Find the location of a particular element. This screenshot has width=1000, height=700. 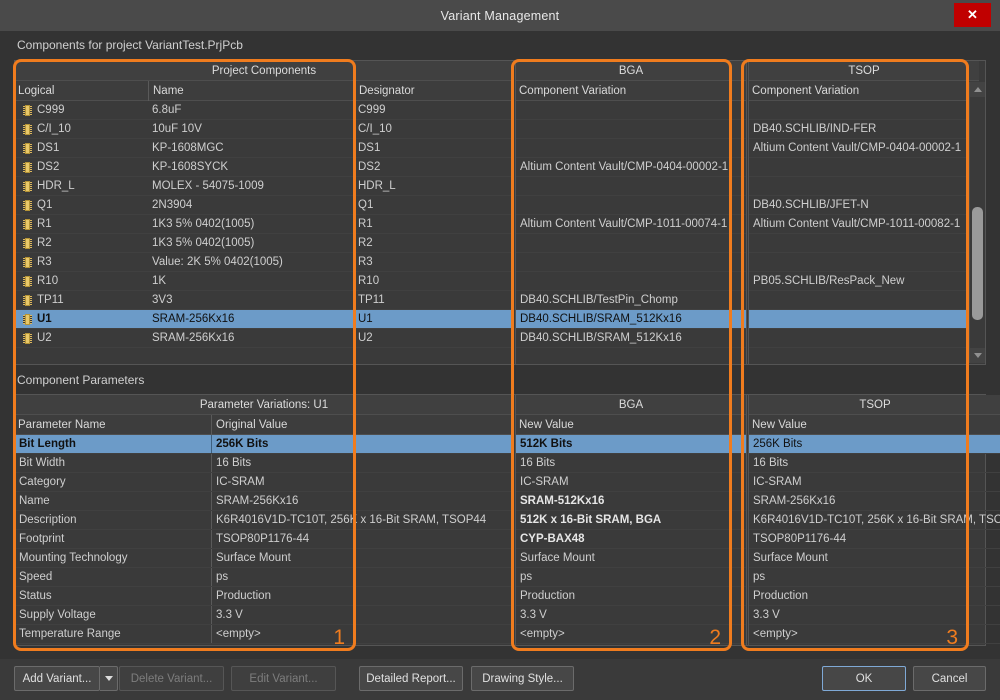

column-header-designator: Designator is located at coordinates (433, 90).